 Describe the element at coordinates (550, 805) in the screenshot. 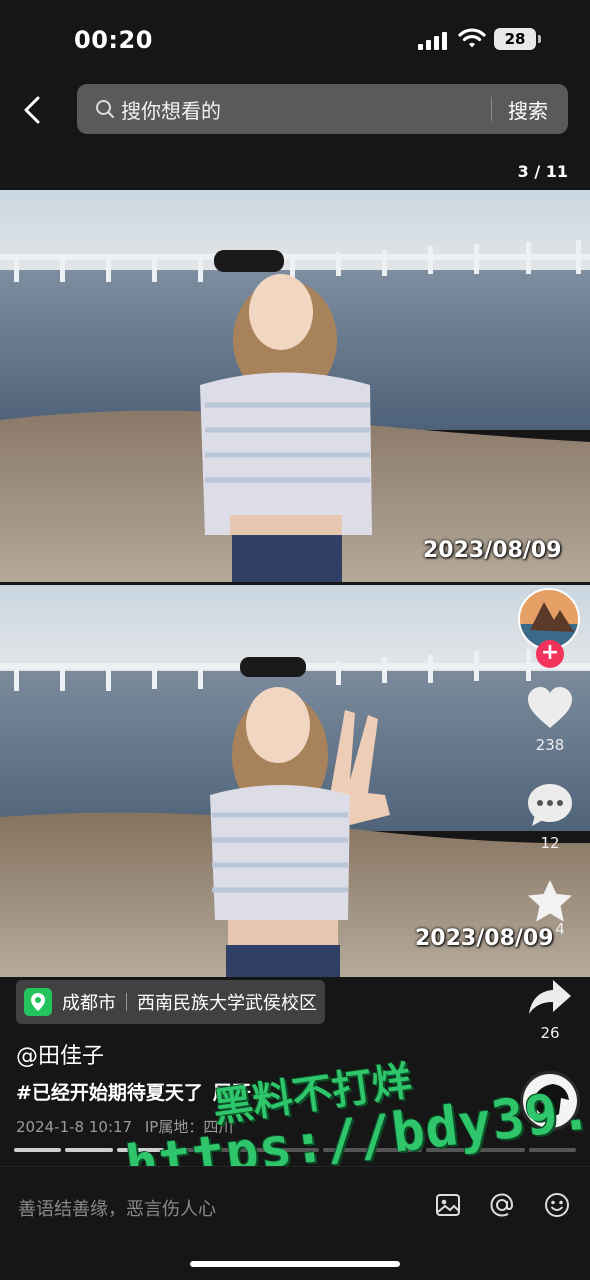

I see `speech-bubble-icon` at that location.